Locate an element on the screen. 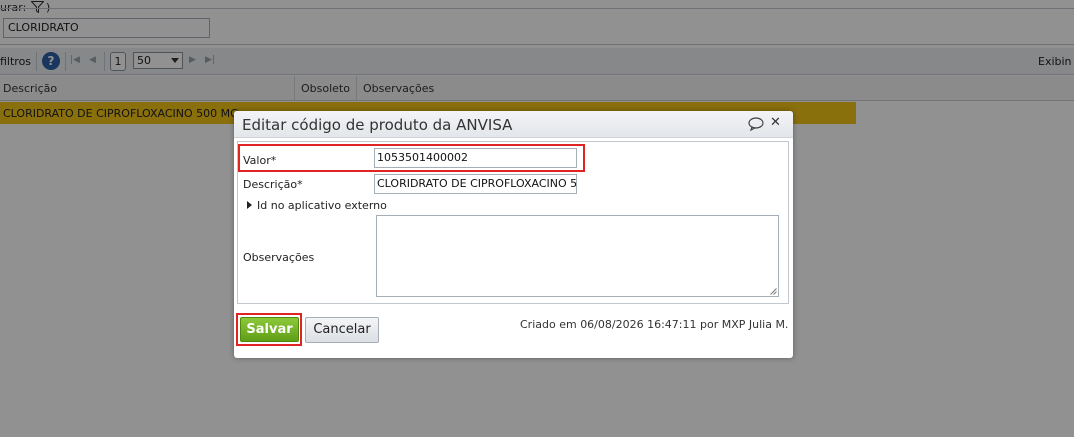 This screenshot has height=437, width=1074. close-icon: ✕ is located at coordinates (775, 122).